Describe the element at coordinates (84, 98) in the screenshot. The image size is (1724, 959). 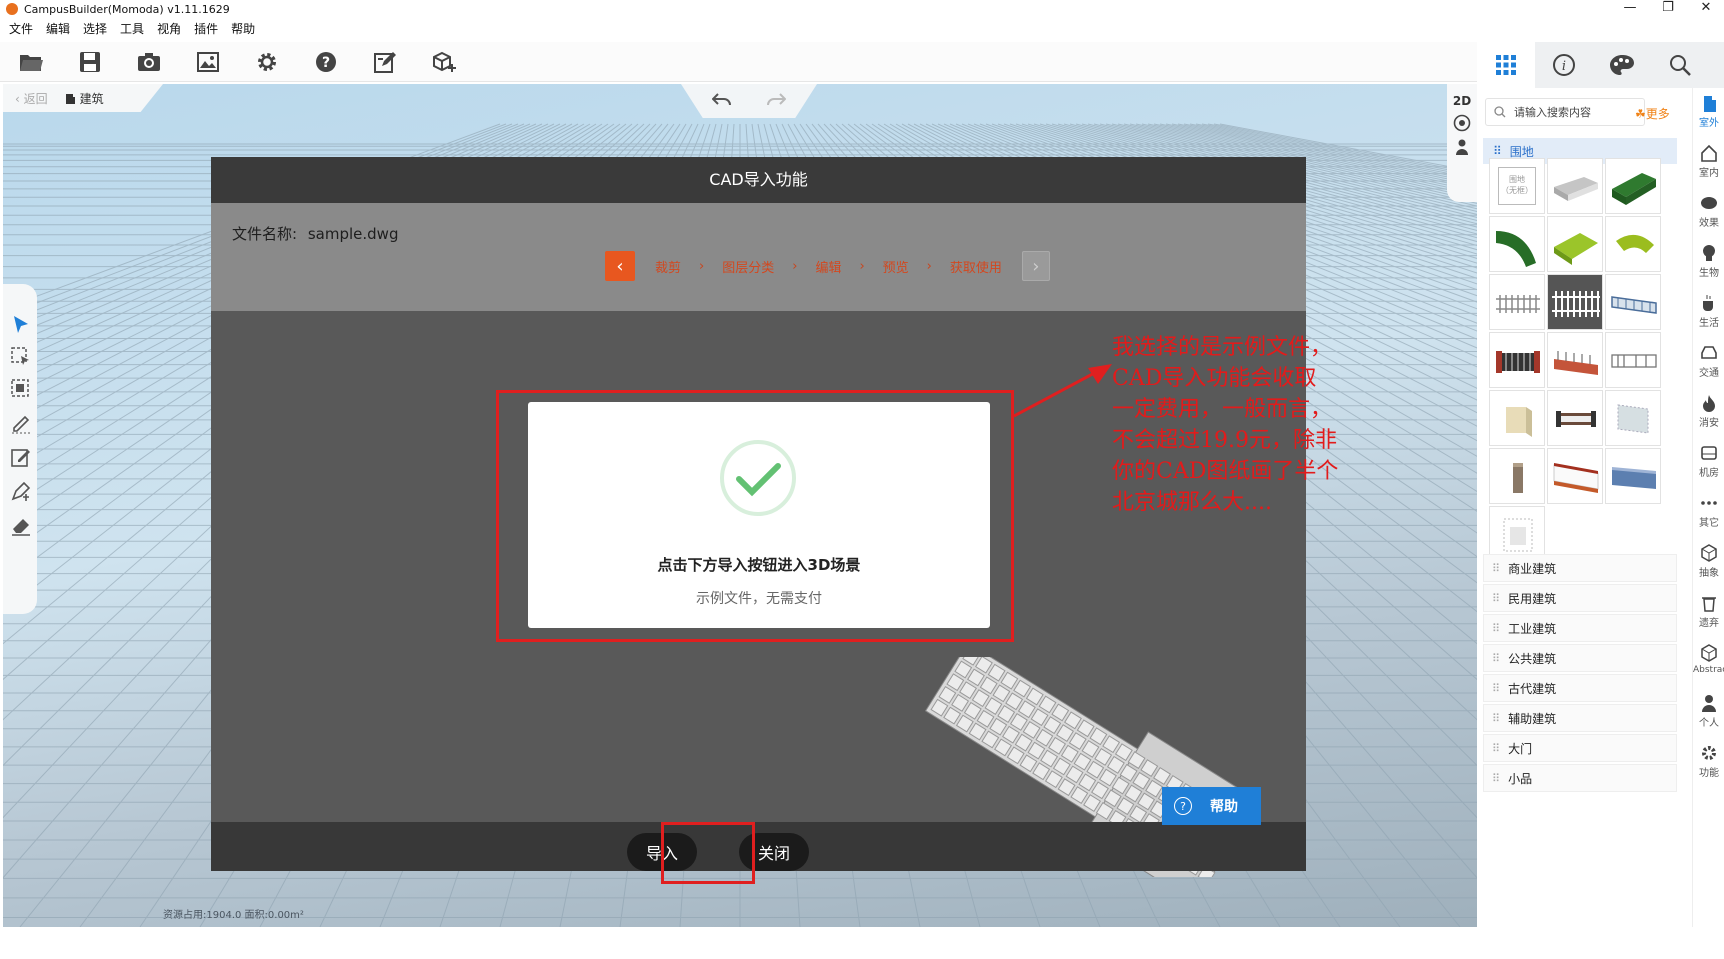
I see `building-crumb: 建筑` at that location.